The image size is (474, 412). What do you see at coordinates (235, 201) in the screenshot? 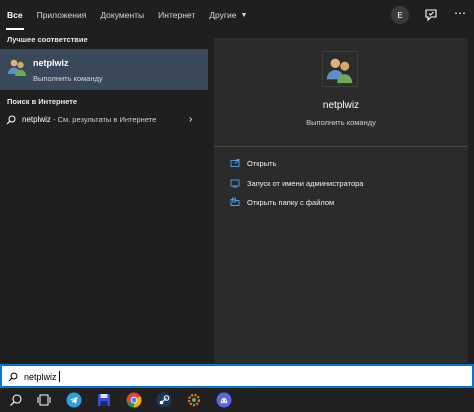
I see `folder-icon` at bounding box center [235, 201].